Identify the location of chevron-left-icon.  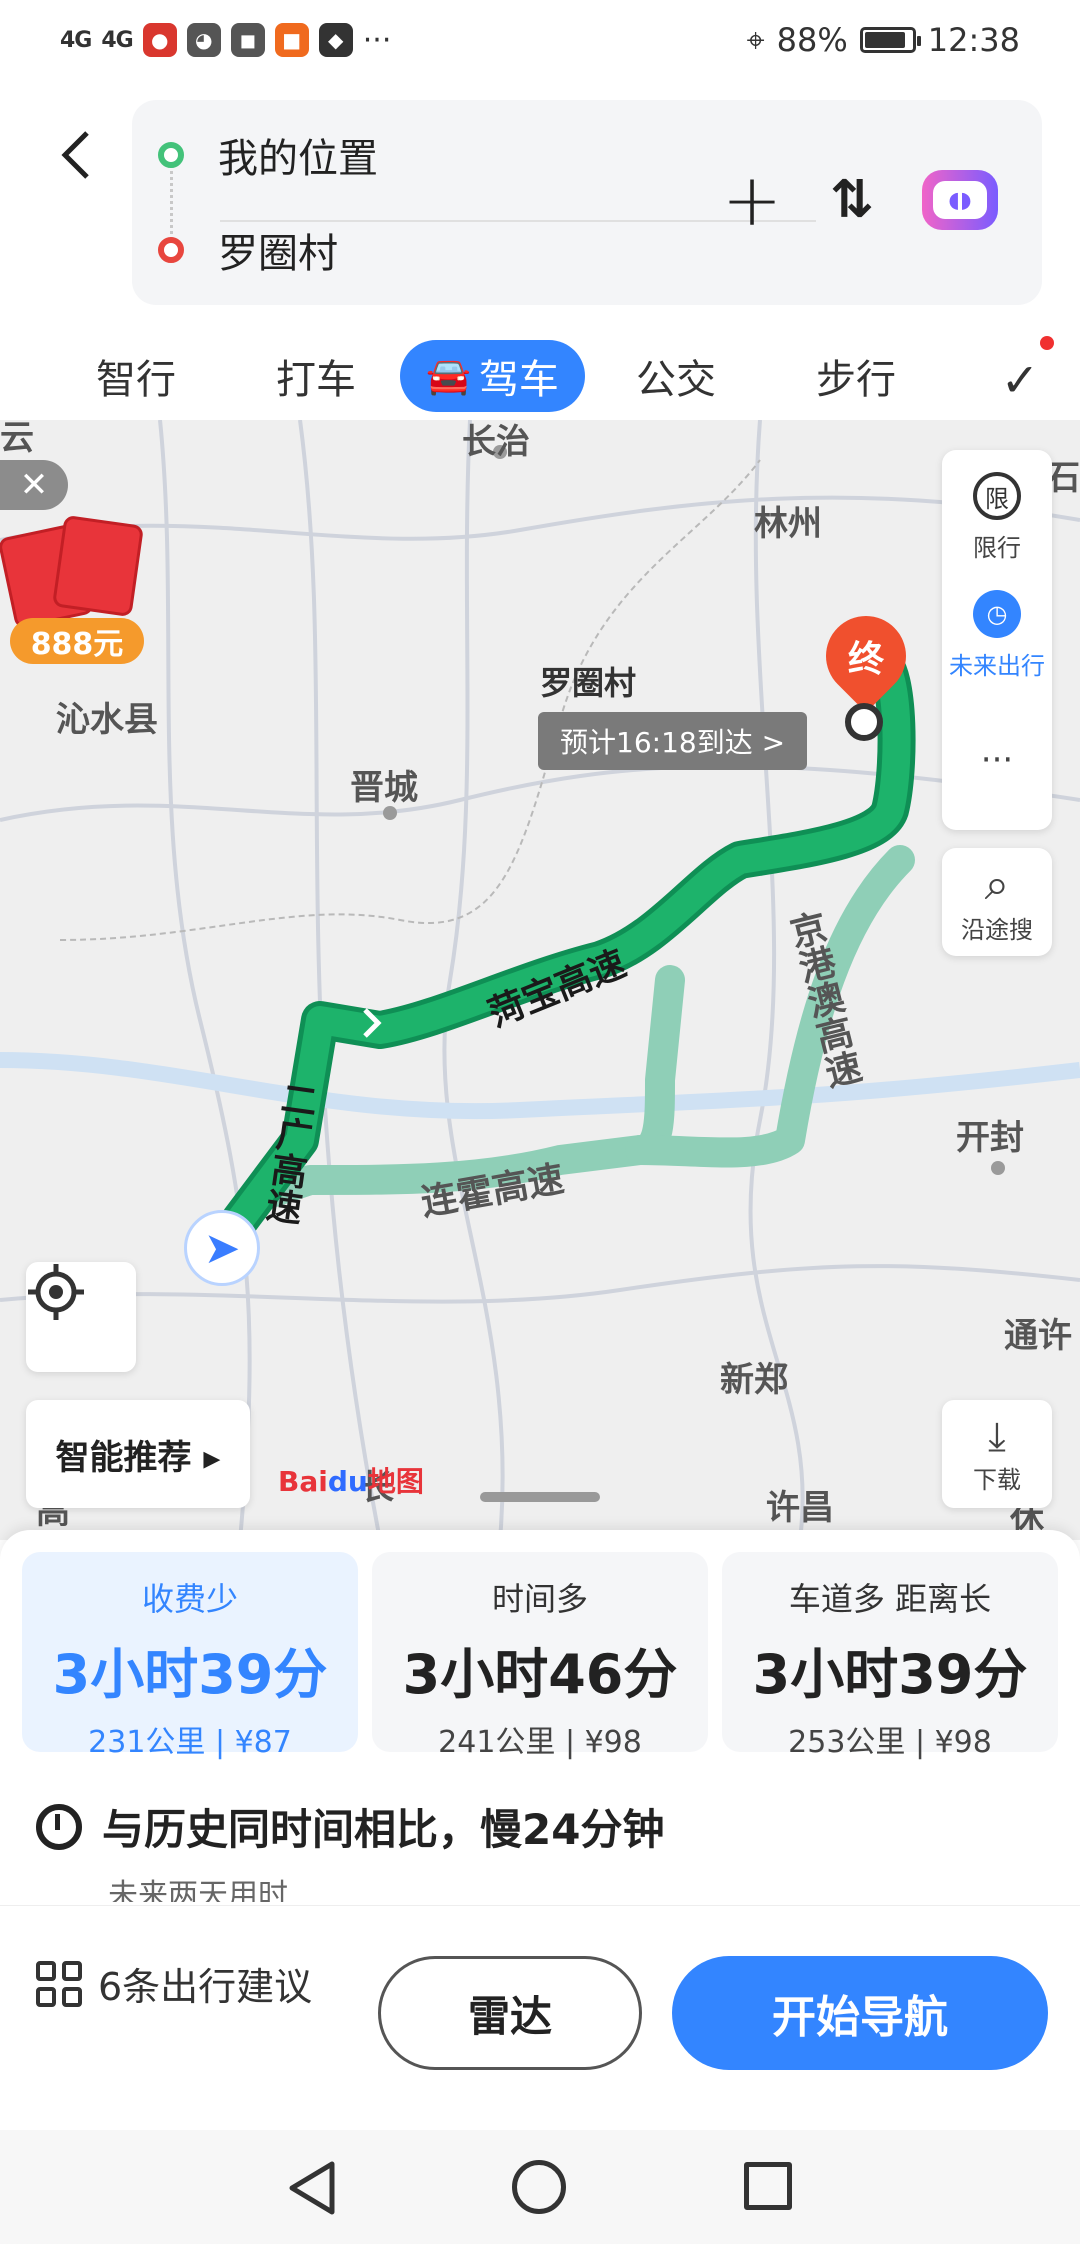
(75, 155).